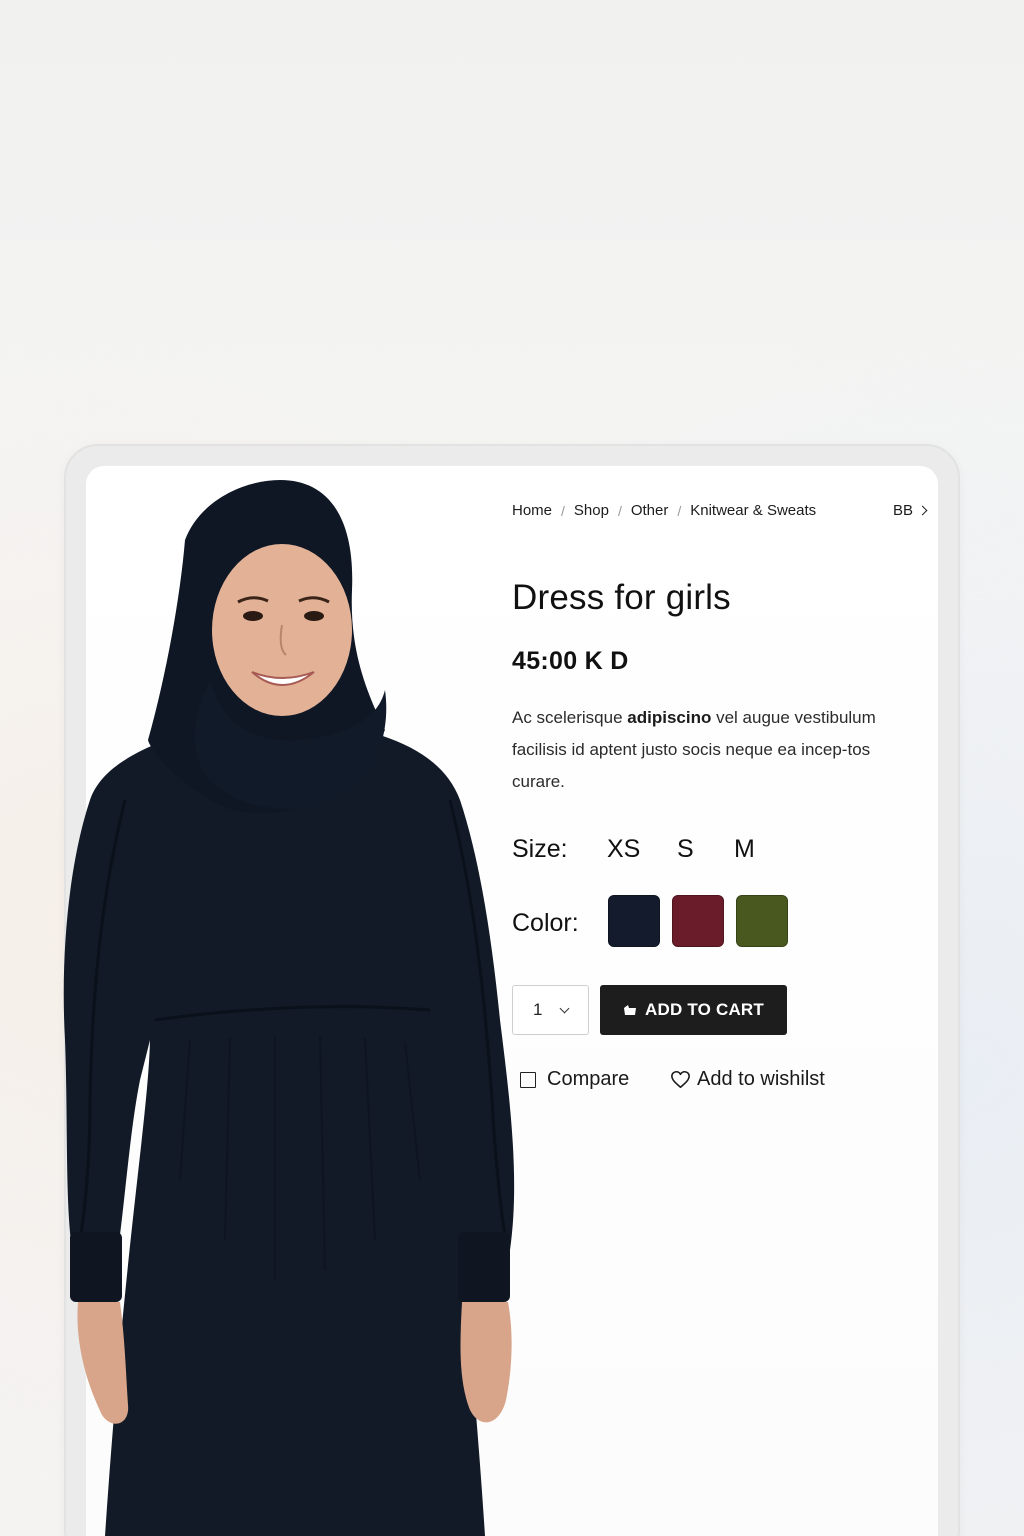 This screenshot has height=1536, width=1024. I want to click on size-label: Size:, so click(540, 849).